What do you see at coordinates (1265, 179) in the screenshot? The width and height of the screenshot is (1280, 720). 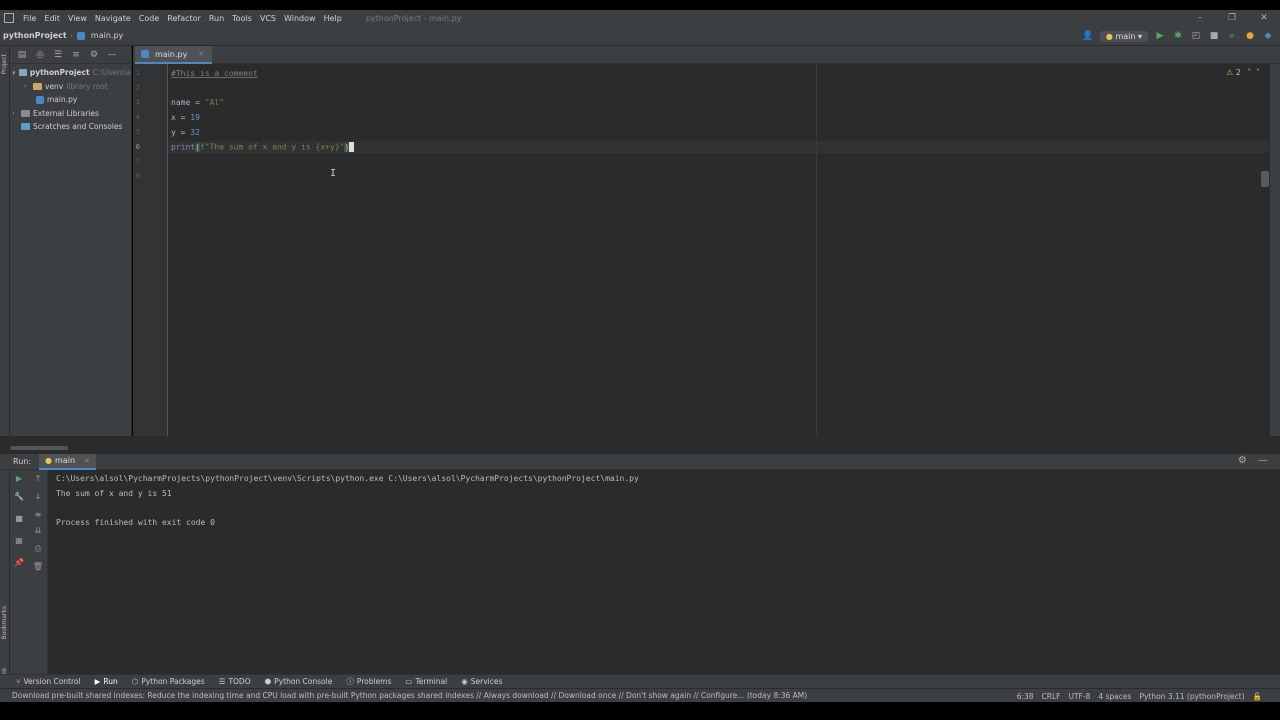 I see `editor-scrollbar` at bounding box center [1265, 179].